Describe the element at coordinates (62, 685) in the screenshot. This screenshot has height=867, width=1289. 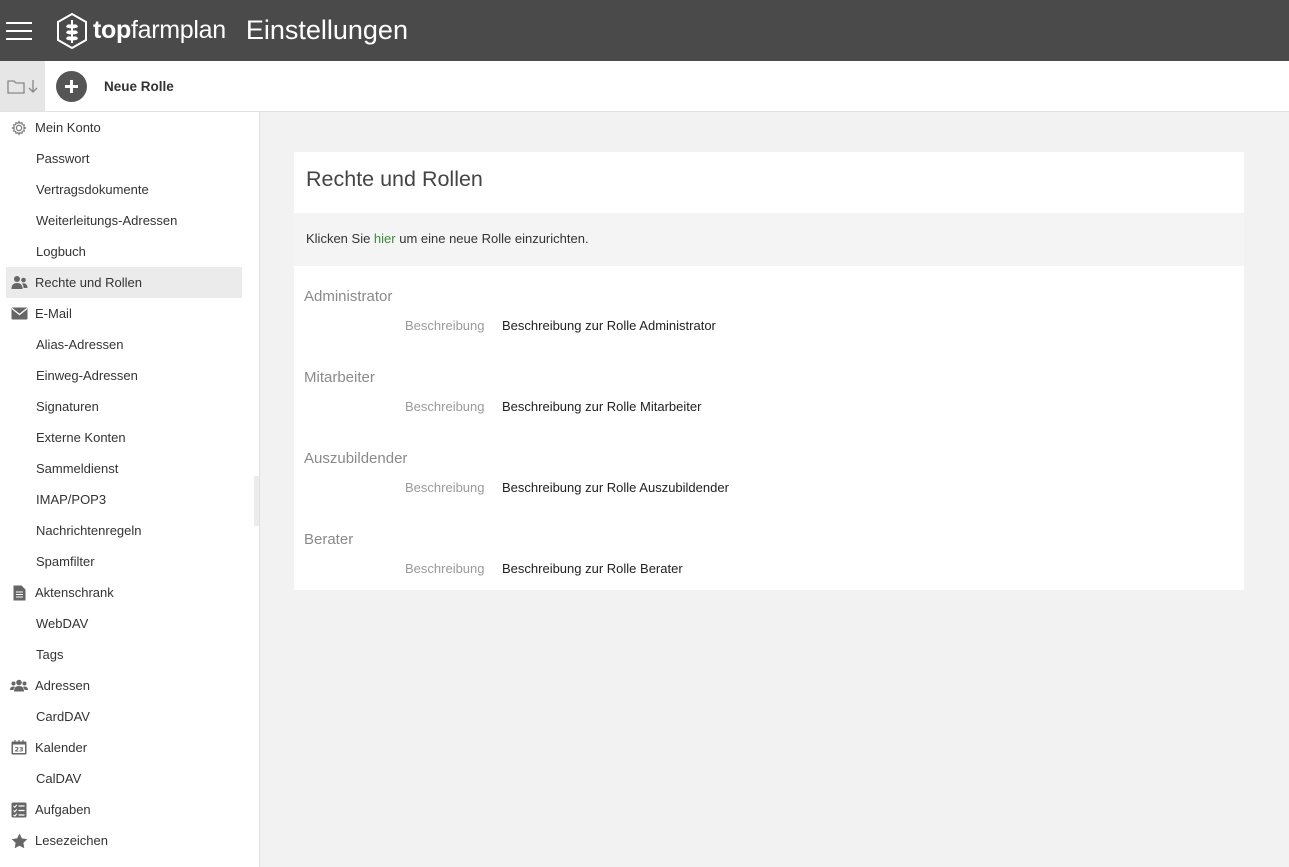
I see `sidebar-item-label: Adressen` at that location.